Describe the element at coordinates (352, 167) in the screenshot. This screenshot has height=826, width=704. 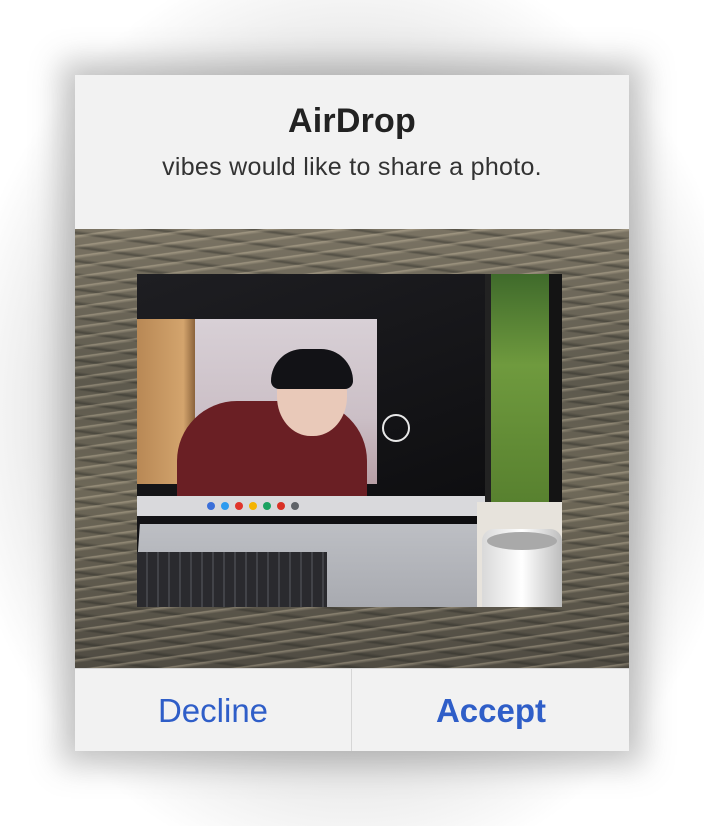
I see `alert-message: vibes would like to share a photo.` at that location.